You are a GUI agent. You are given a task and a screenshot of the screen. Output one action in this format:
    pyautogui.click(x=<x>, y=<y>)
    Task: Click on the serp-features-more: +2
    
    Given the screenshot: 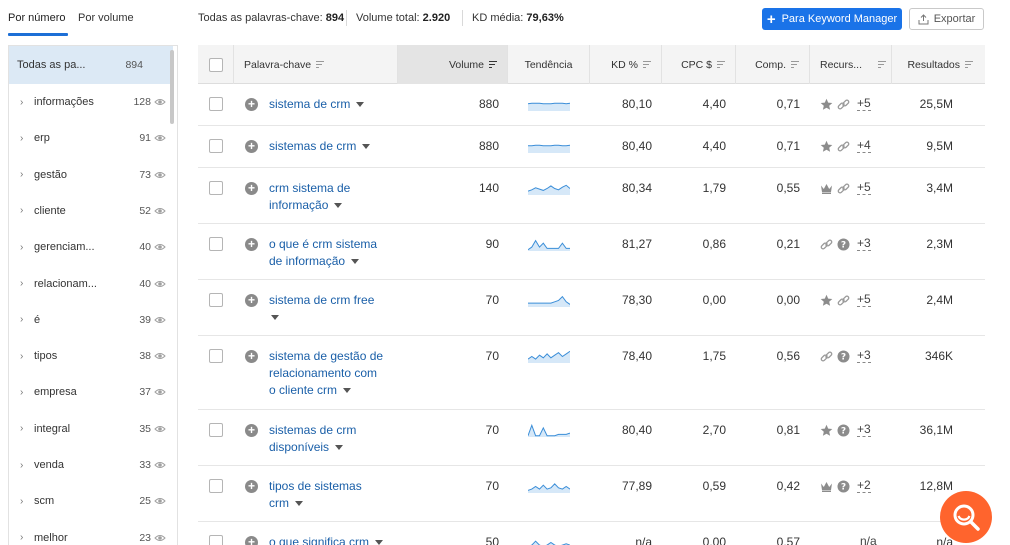 What is the action you would take?
    pyautogui.click(x=864, y=486)
    